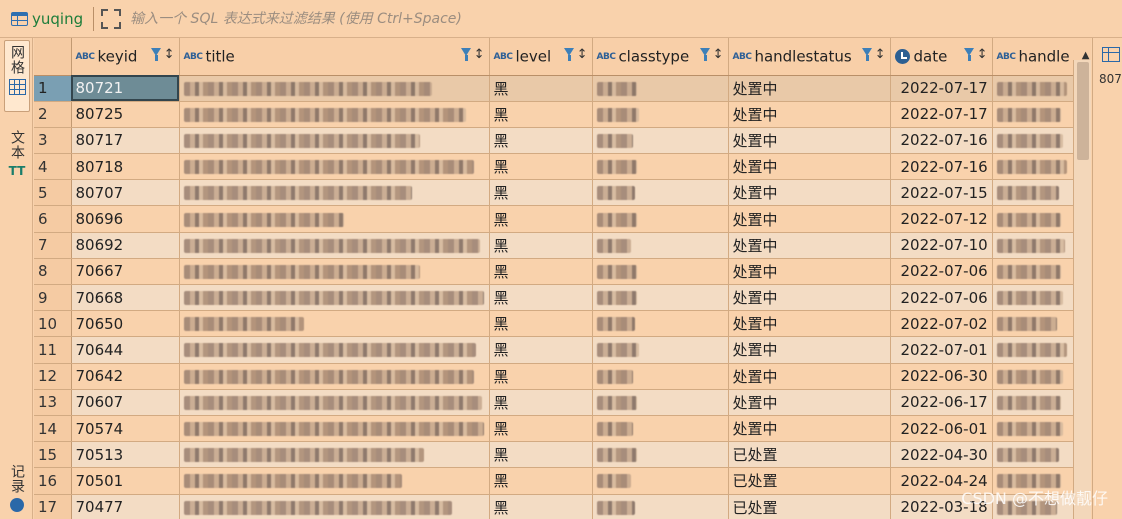 The height and width of the screenshot is (519, 1122). Describe the element at coordinates (125, 506) in the screenshot. I see `cell-keyid: 70477` at that location.